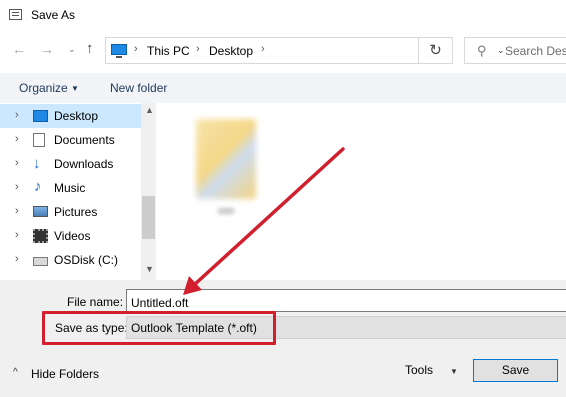 This screenshot has width=566, height=397. Describe the element at coordinates (84, 140) in the screenshot. I see `sidebar-item-label: Documents` at that location.